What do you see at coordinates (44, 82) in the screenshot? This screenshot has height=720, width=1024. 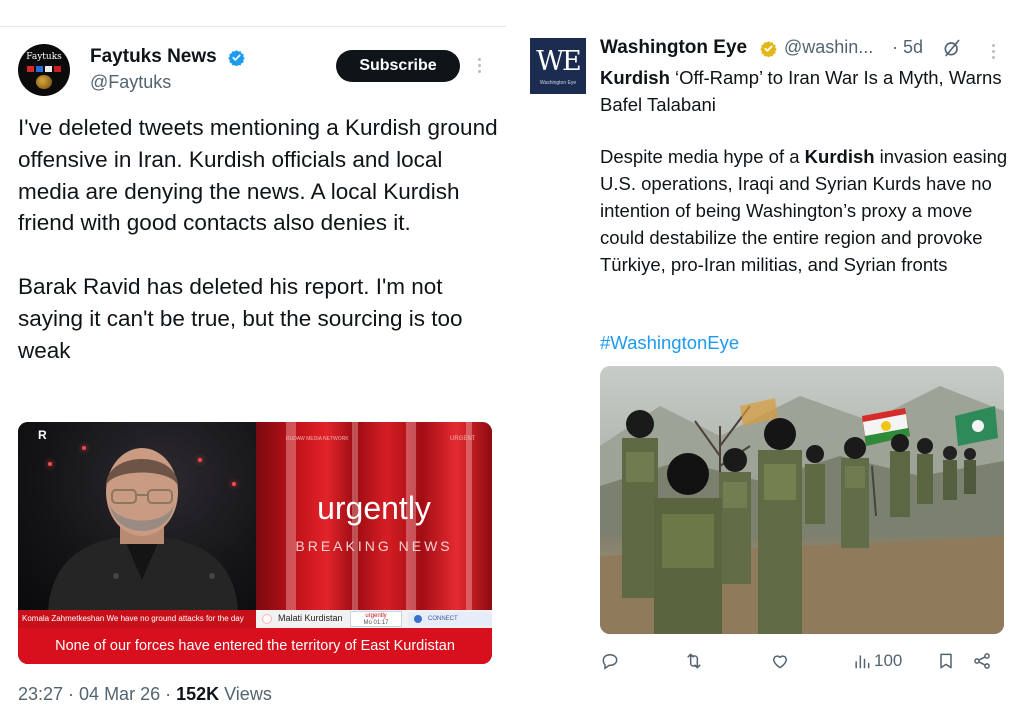 I see `globe-icon` at bounding box center [44, 82].